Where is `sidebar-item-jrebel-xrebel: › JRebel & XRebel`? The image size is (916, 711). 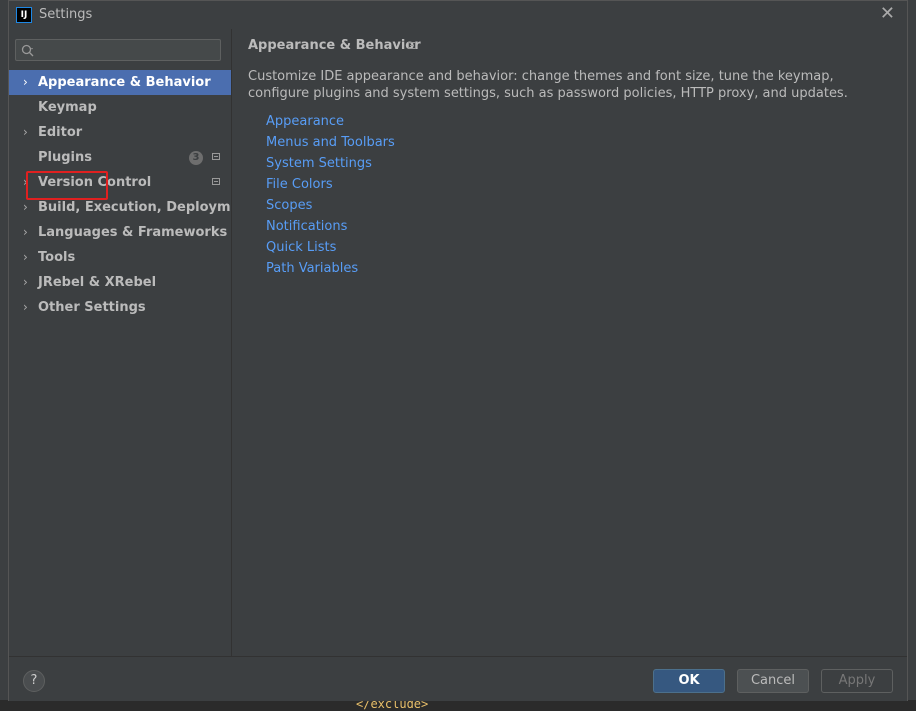
sidebar-item-jrebel-xrebel: › JRebel & XRebel is located at coordinates (120, 282).